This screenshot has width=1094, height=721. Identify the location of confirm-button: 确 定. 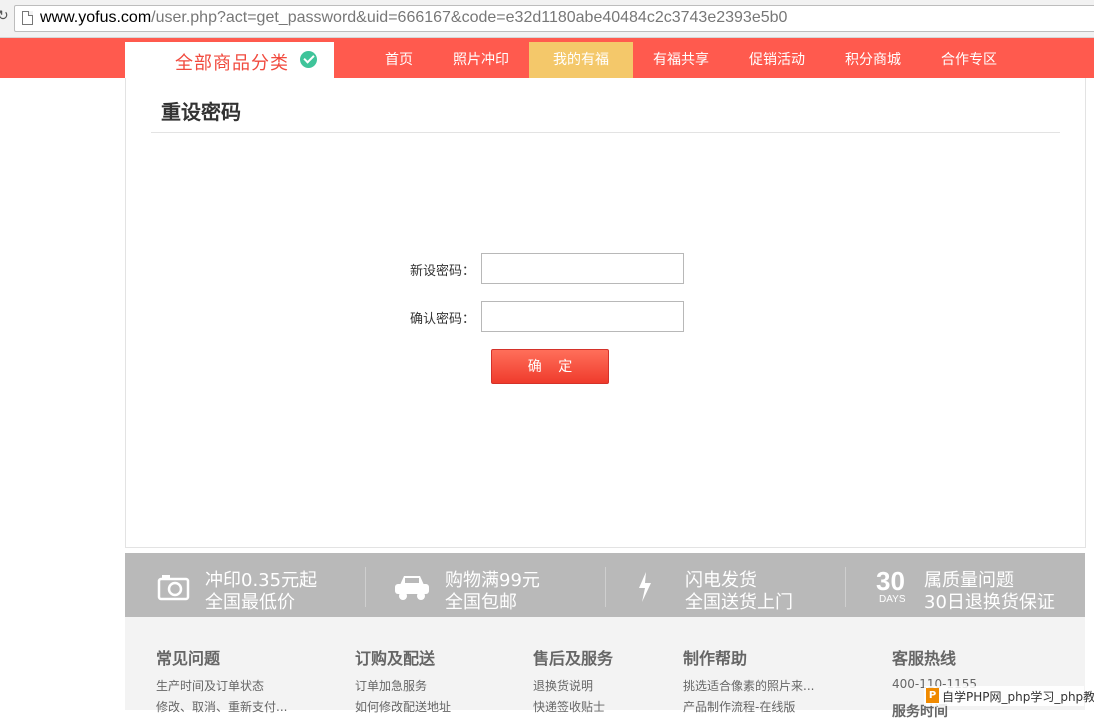
(550, 366).